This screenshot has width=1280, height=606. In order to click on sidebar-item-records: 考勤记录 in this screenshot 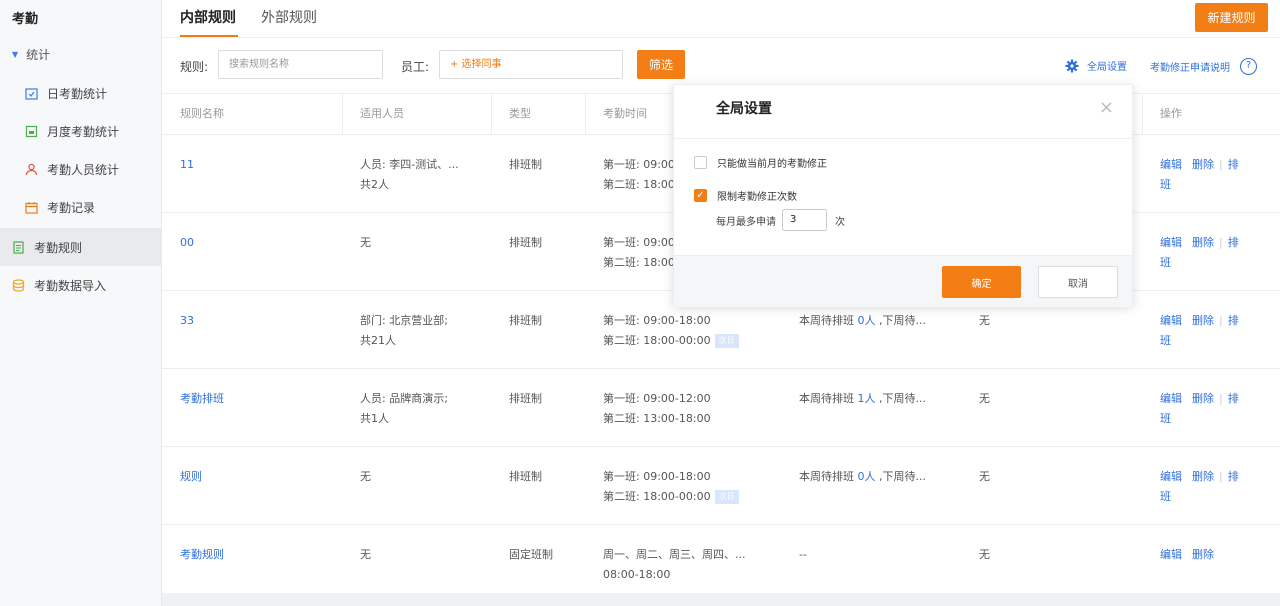, I will do `click(81, 207)`.